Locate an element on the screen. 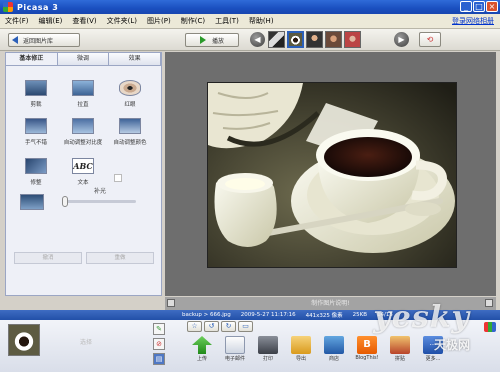 Image resolution: width=500 pixels, height=372 pixels. toolbar: 返回图片库 播放 ◀ ▶ ⟲ is located at coordinates (250, 40).